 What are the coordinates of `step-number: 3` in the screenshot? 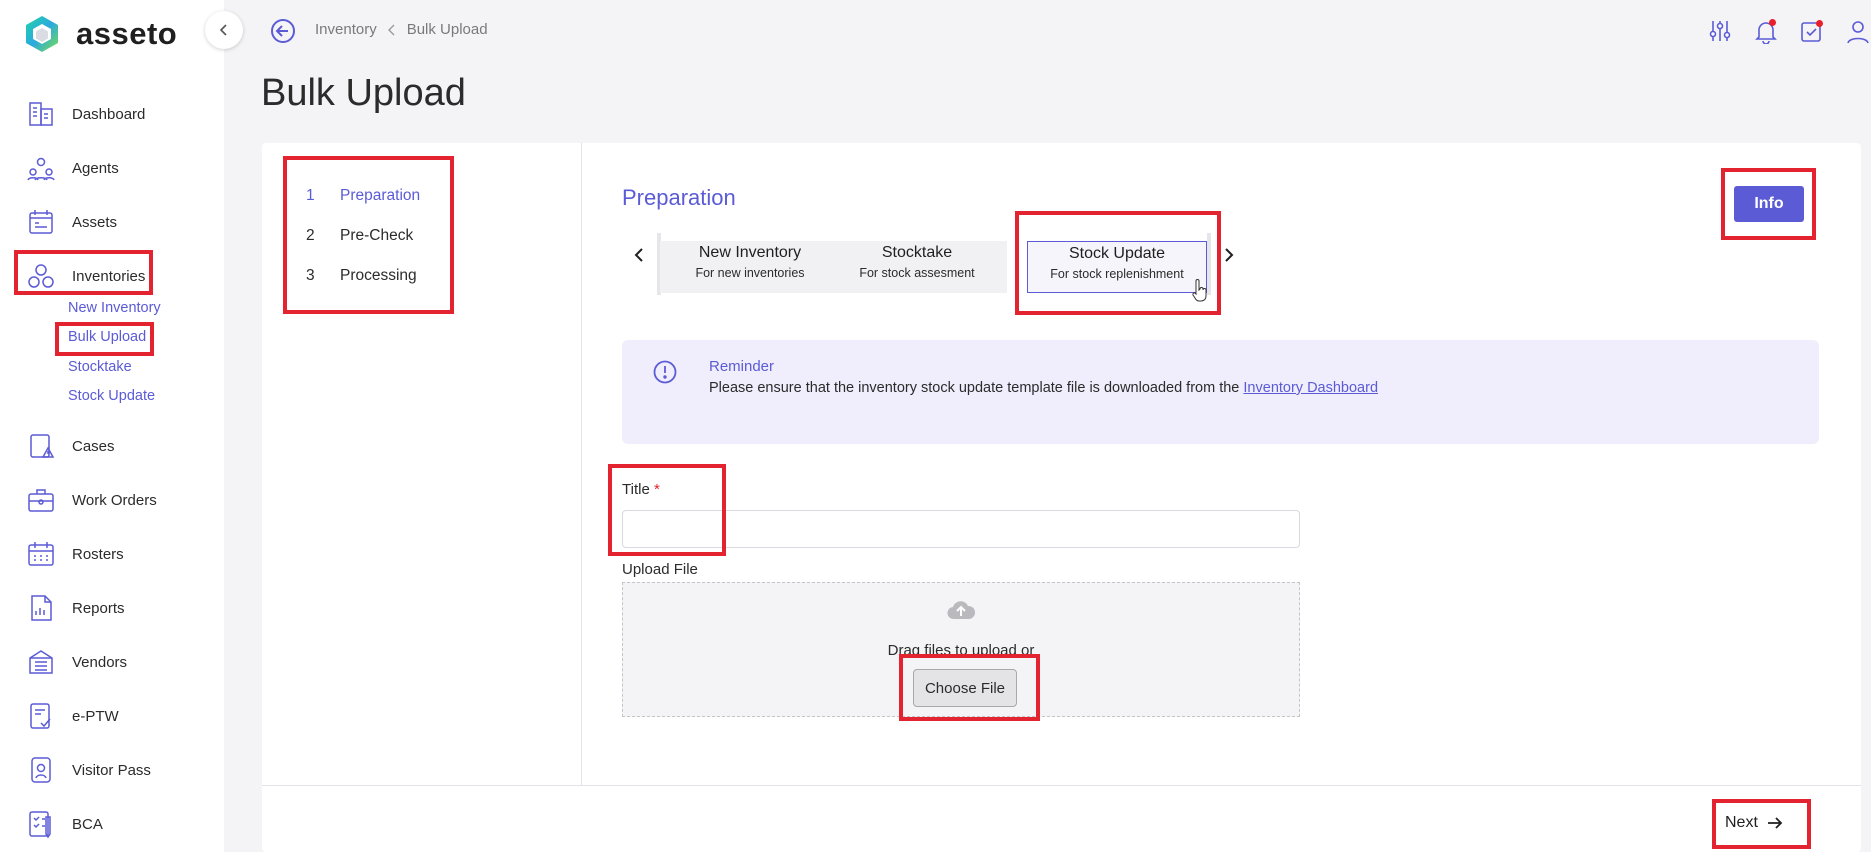 It's located at (310, 275).